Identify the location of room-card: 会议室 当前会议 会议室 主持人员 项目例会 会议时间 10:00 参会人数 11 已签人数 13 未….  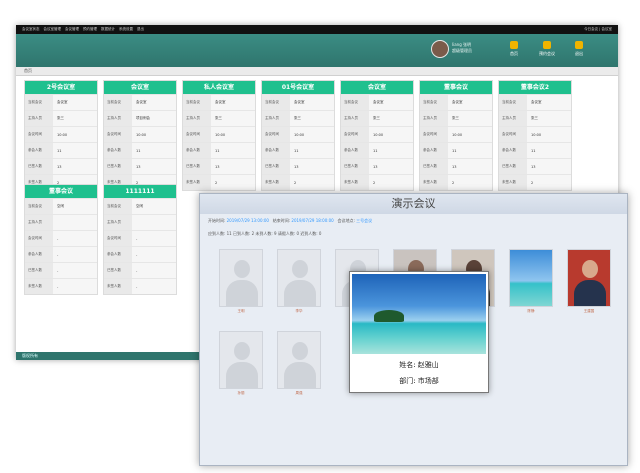
(140, 135).